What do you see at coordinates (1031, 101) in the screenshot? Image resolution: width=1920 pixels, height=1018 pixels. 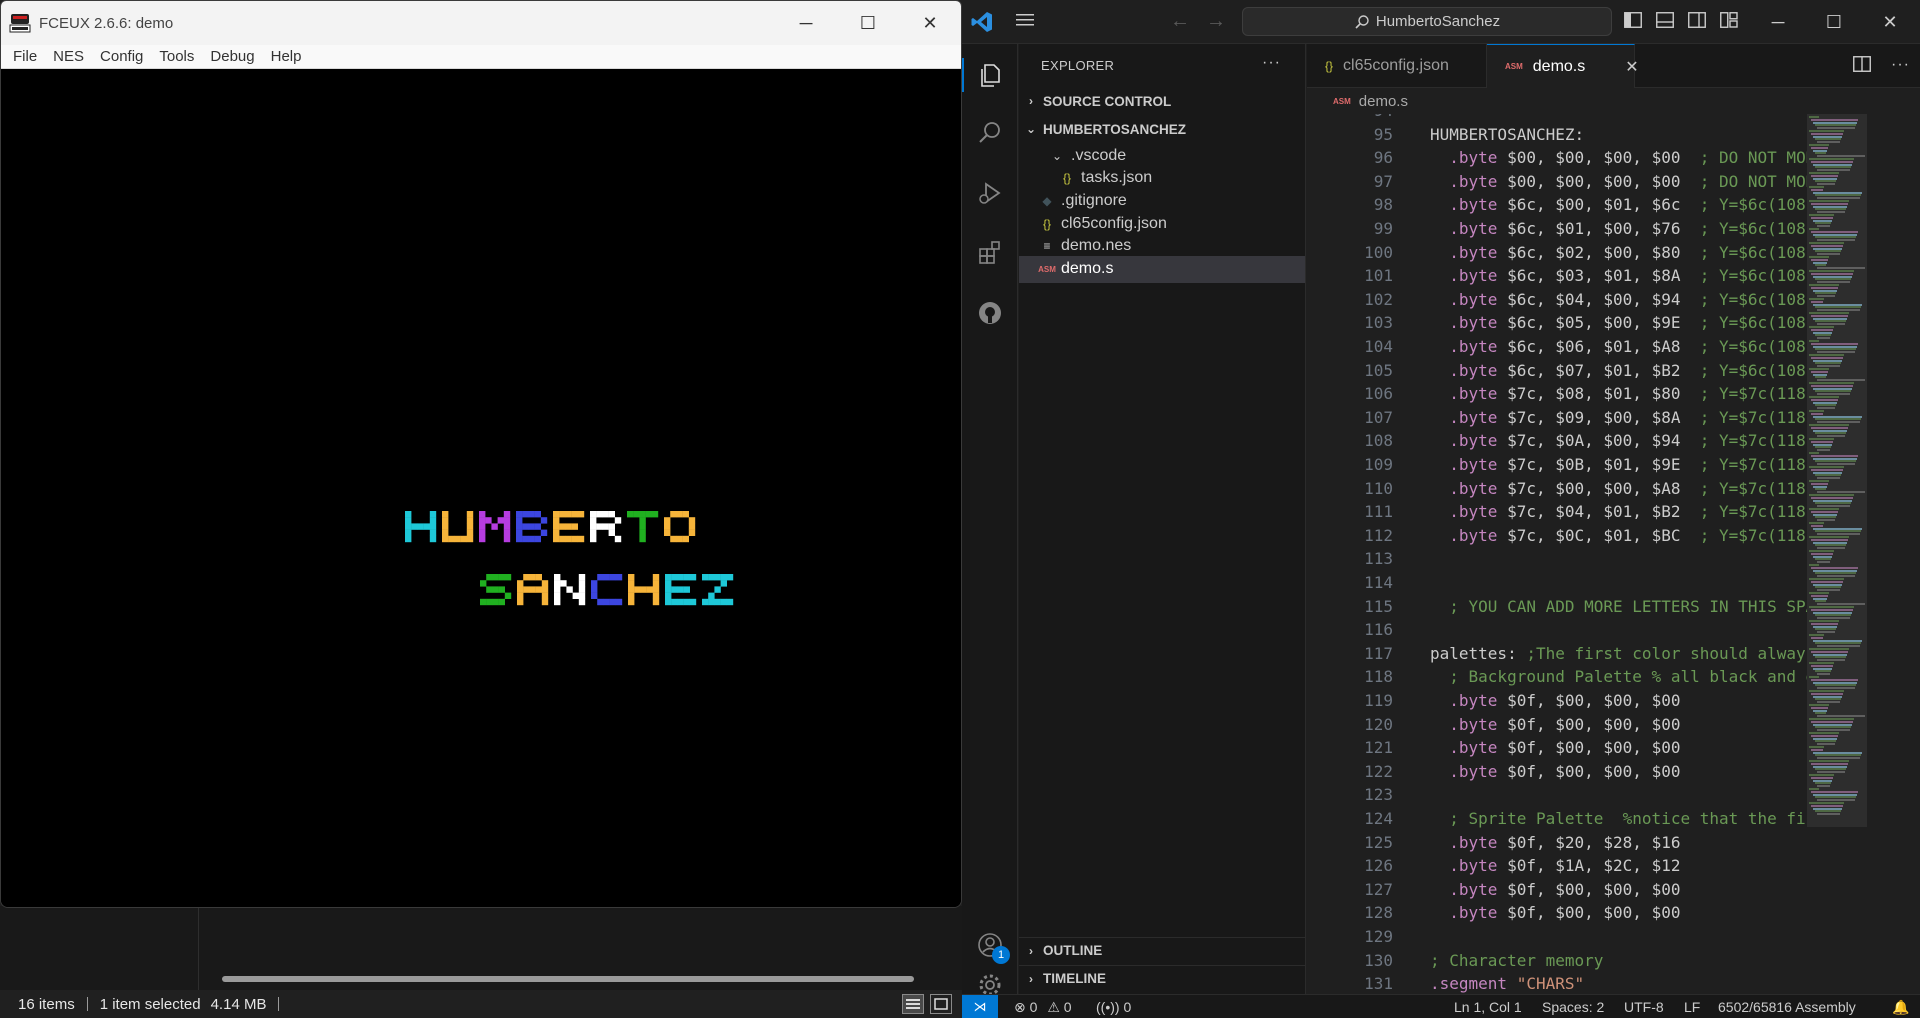 I see `chevron-right-icon: ›` at bounding box center [1031, 101].